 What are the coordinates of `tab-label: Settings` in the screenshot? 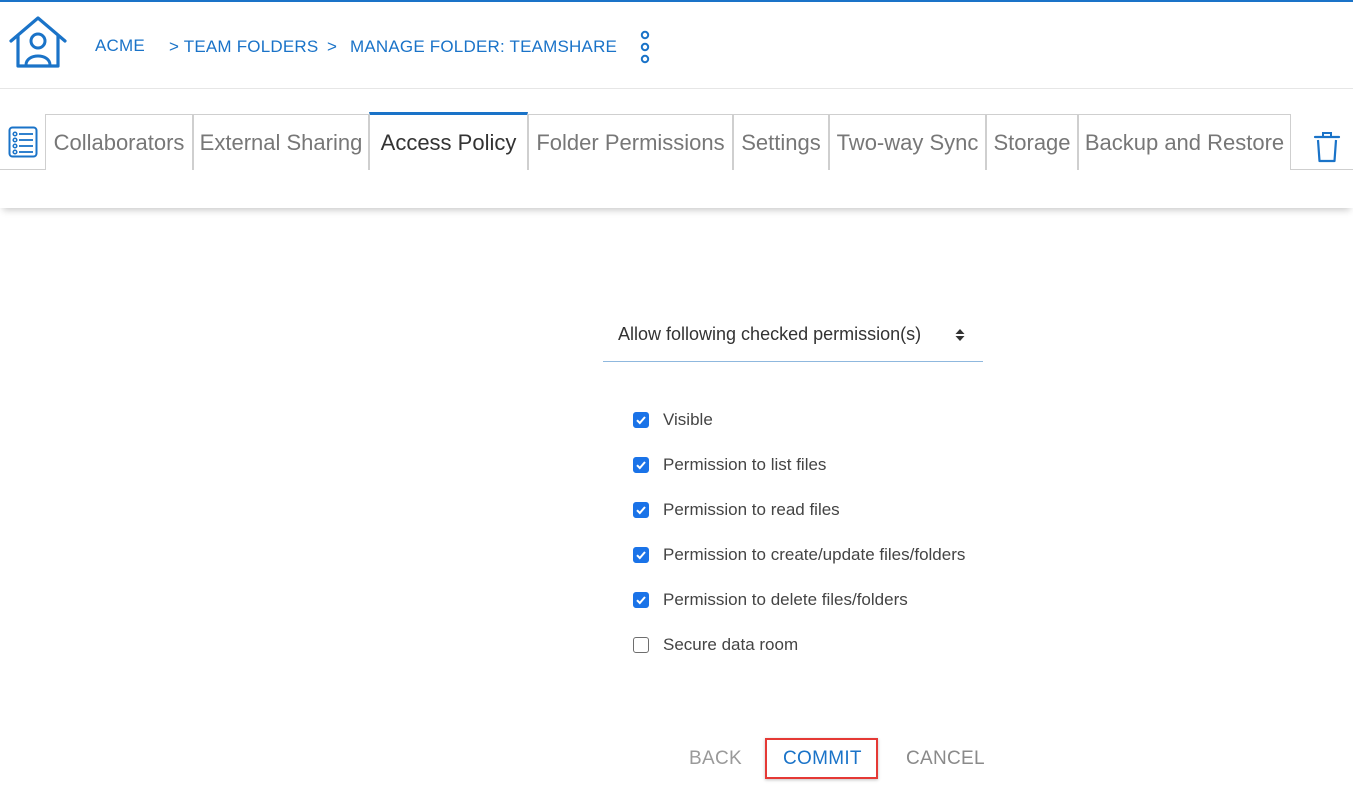 It's located at (781, 142).